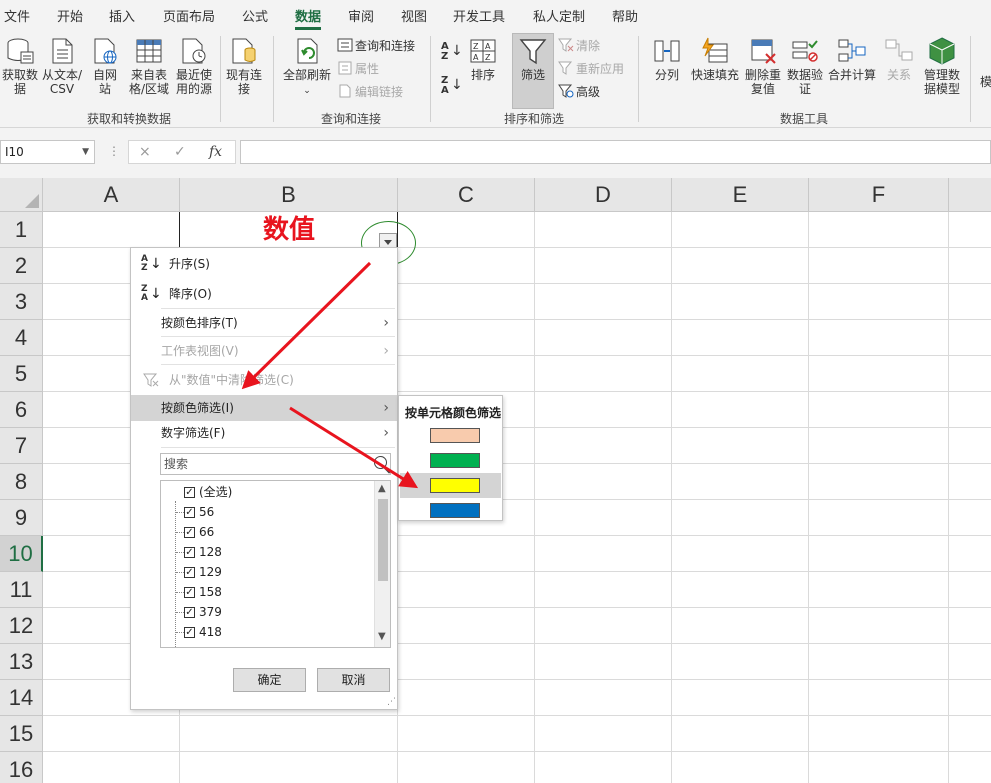 The height and width of the screenshot is (783, 991). Describe the element at coordinates (275, 564) in the screenshot. I see `value-list: ✓ (全选) ✓ 56 ✓ 66 ✓ 128 ✓ 129 ✓ 158 ✓ 379 ✓ 418 ▲ ▼` at that location.